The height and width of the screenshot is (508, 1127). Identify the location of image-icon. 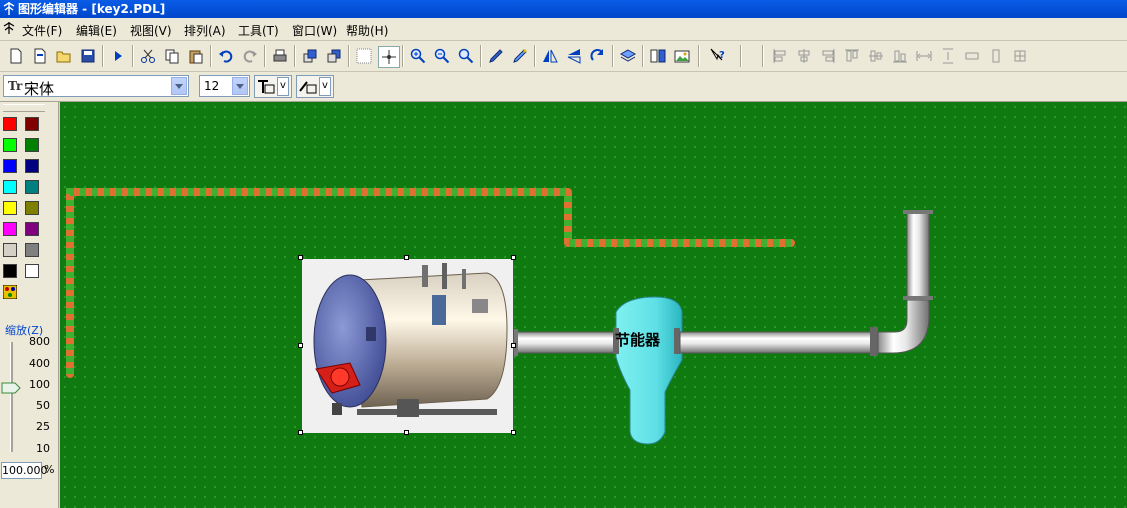
(682, 56).